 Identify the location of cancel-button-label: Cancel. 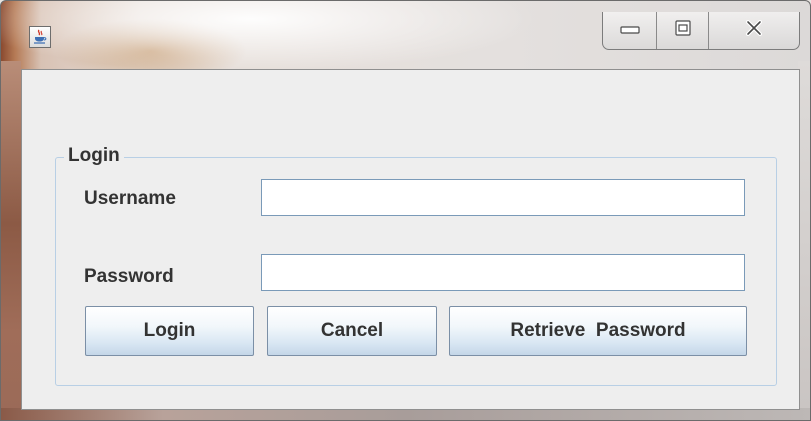
(352, 330).